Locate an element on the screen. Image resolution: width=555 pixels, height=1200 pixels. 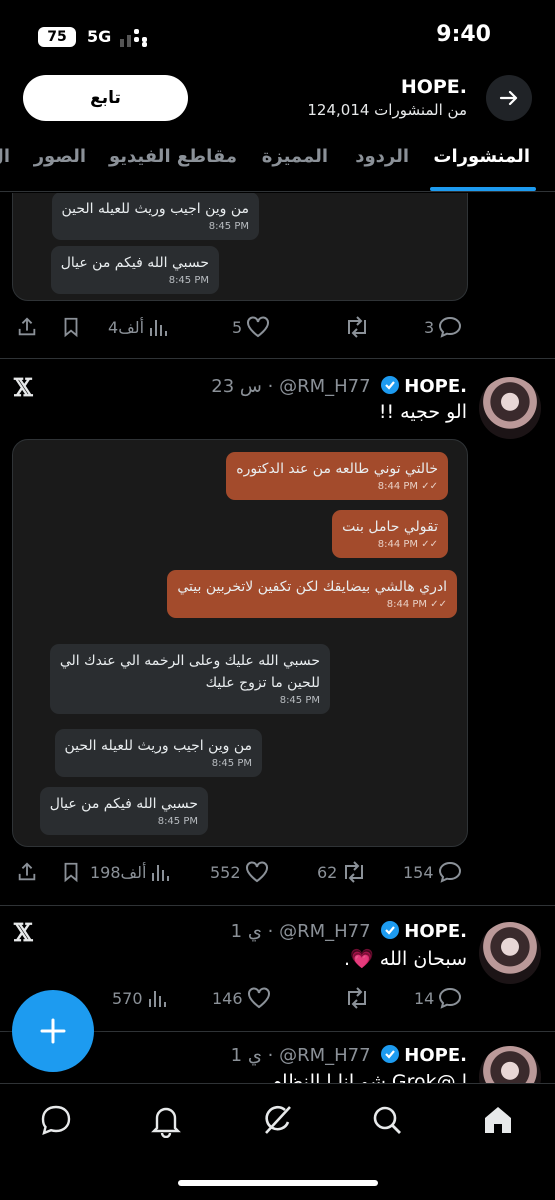
arrow-right-icon is located at coordinates (508, 98).